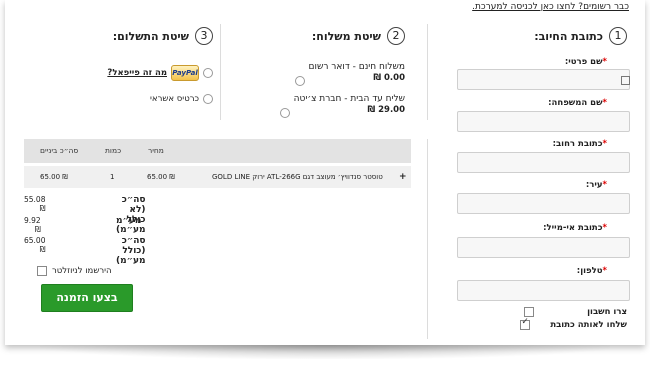  I want to click on shipping-title: 2 שיטת משלוח:, so click(358, 36).